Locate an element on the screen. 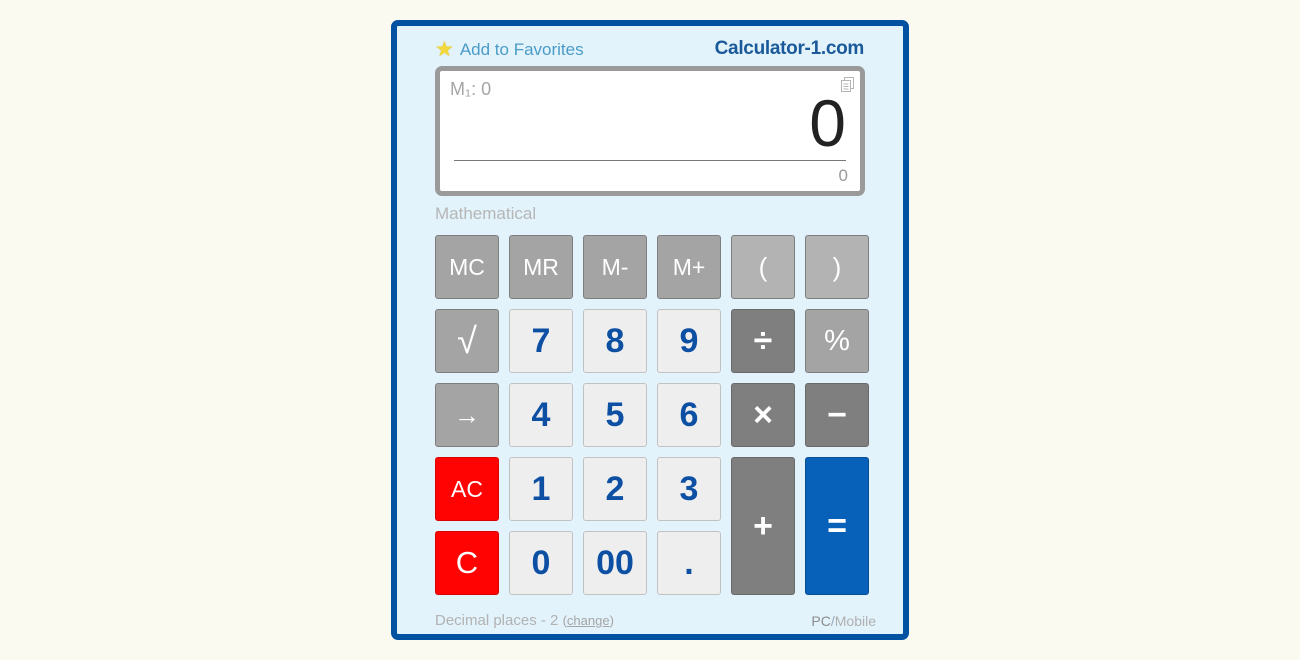 Image resolution: width=1300 pixels, height=660 pixels. multiply-button: × is located at coordinates (763, 415).